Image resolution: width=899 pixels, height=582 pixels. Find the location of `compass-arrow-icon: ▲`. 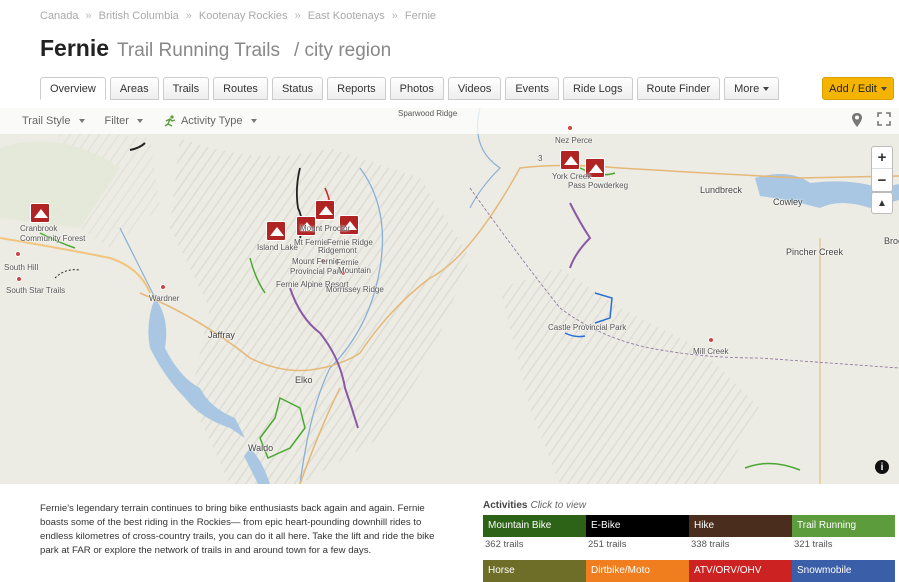

compass-arrow-icon: ▲ is located at coordinates (882, 203).